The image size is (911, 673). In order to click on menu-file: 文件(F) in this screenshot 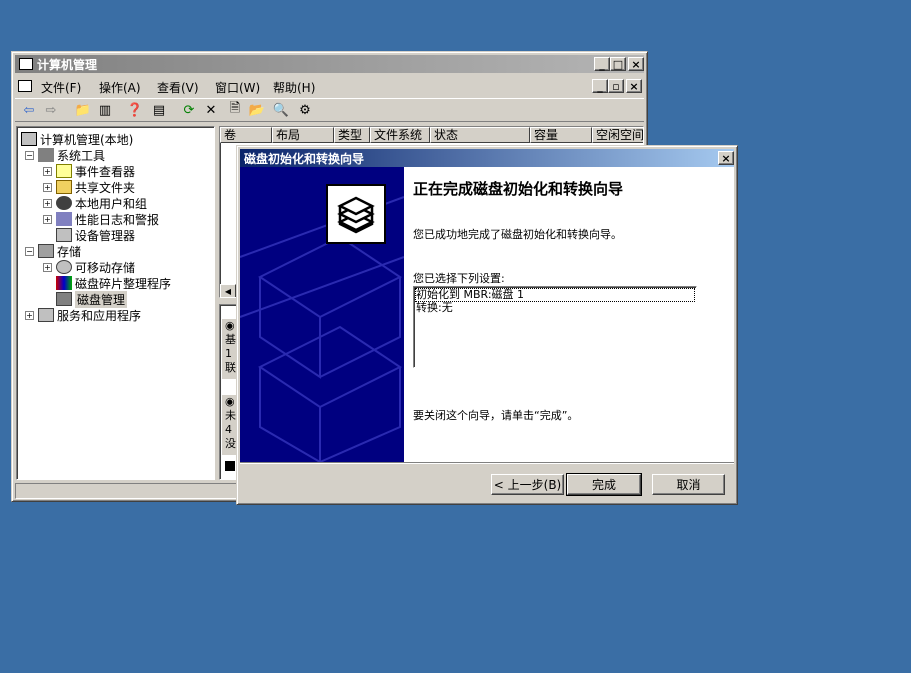, I will do `click(61, 87)`.